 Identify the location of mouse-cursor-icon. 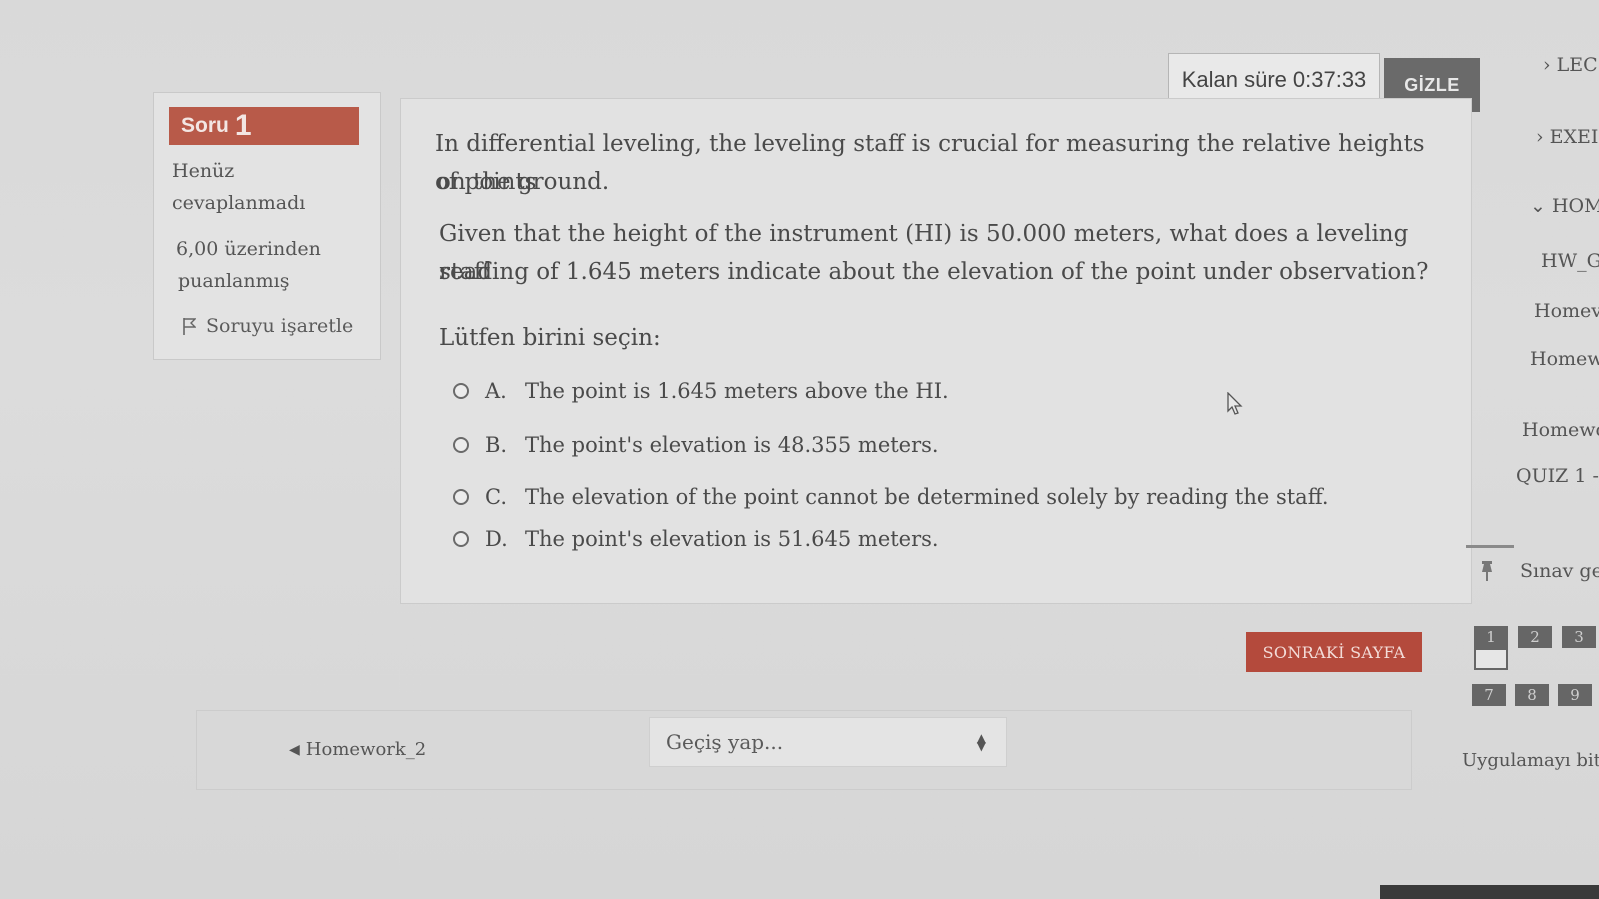
(1235, 405).